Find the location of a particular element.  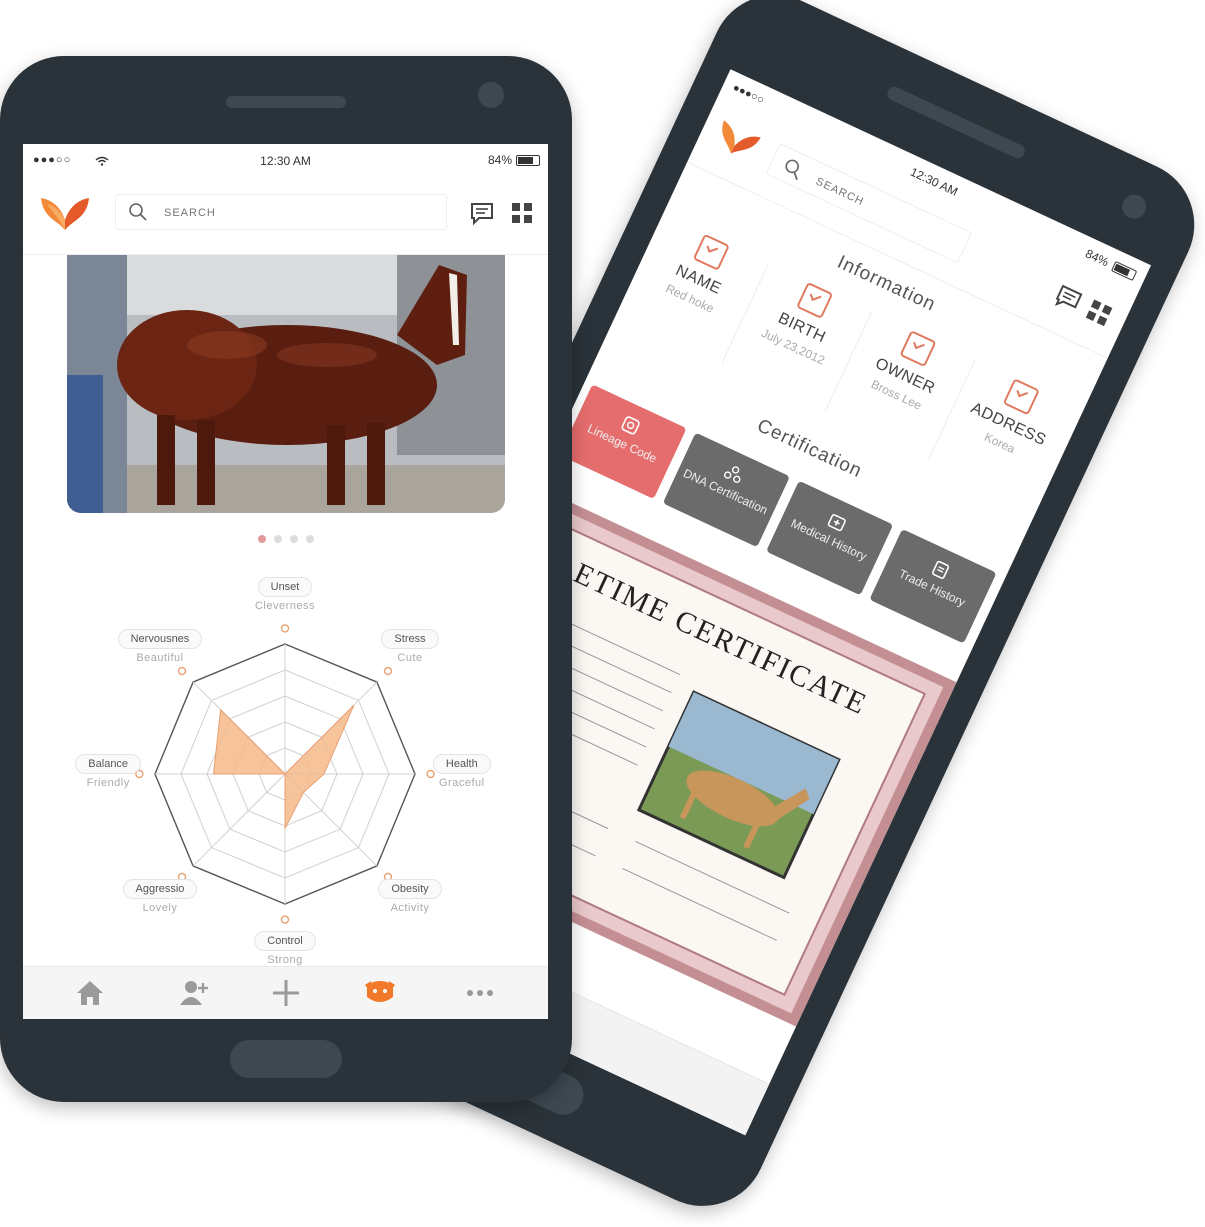

radar-axis-label: Unset Cleverness is located at coordinates (285, 594).